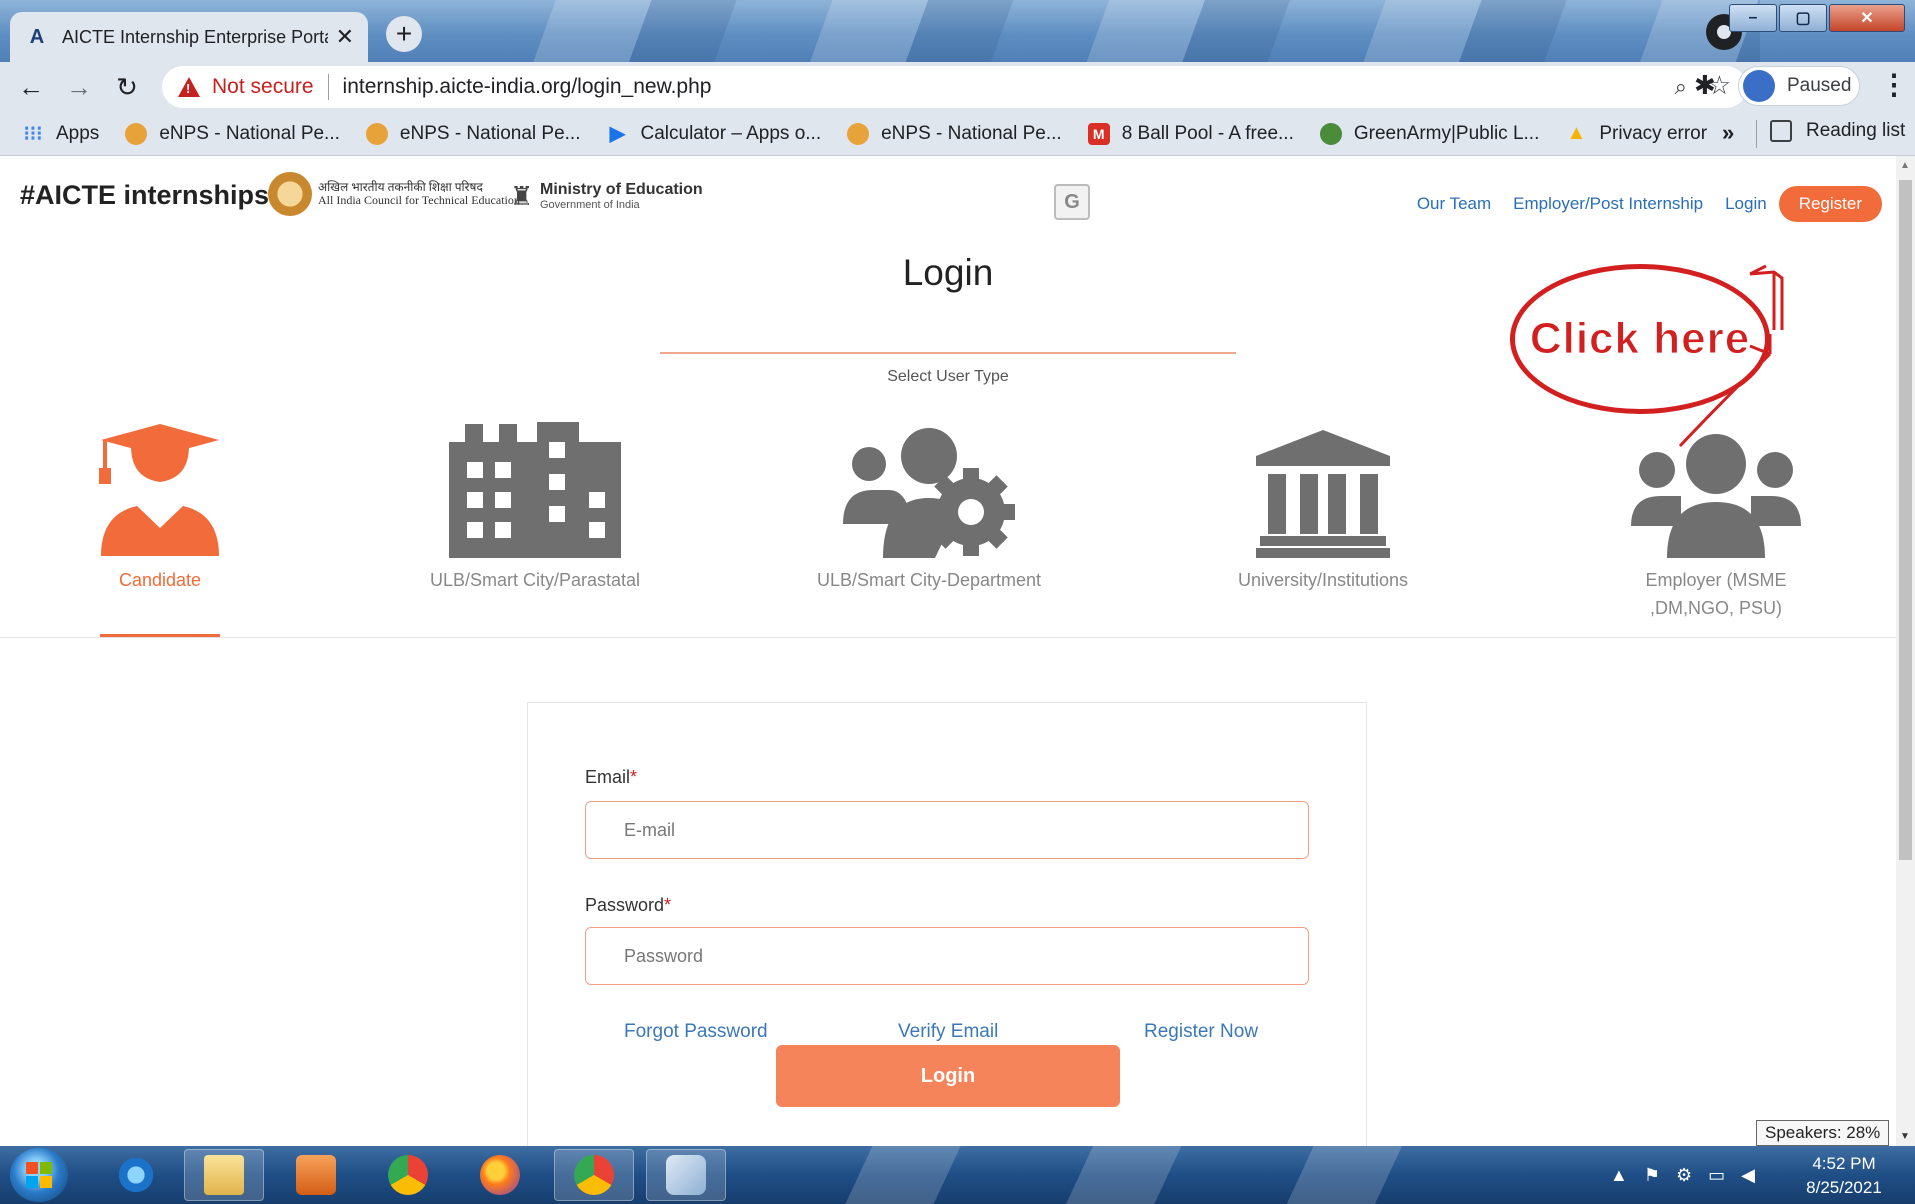  Describe the element at coordinates (625, 905) in the screenshot. I see `password-label-text: Password` at that location.